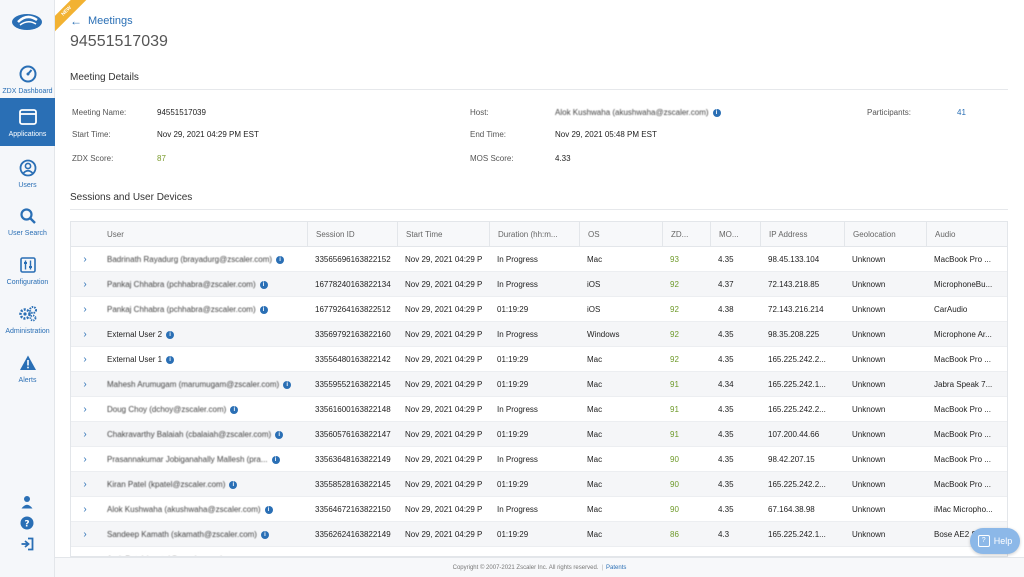 The height and width of the screenshot is (577, 1024). I want to click on sidebar-item-users: Users, so click(27, 173).